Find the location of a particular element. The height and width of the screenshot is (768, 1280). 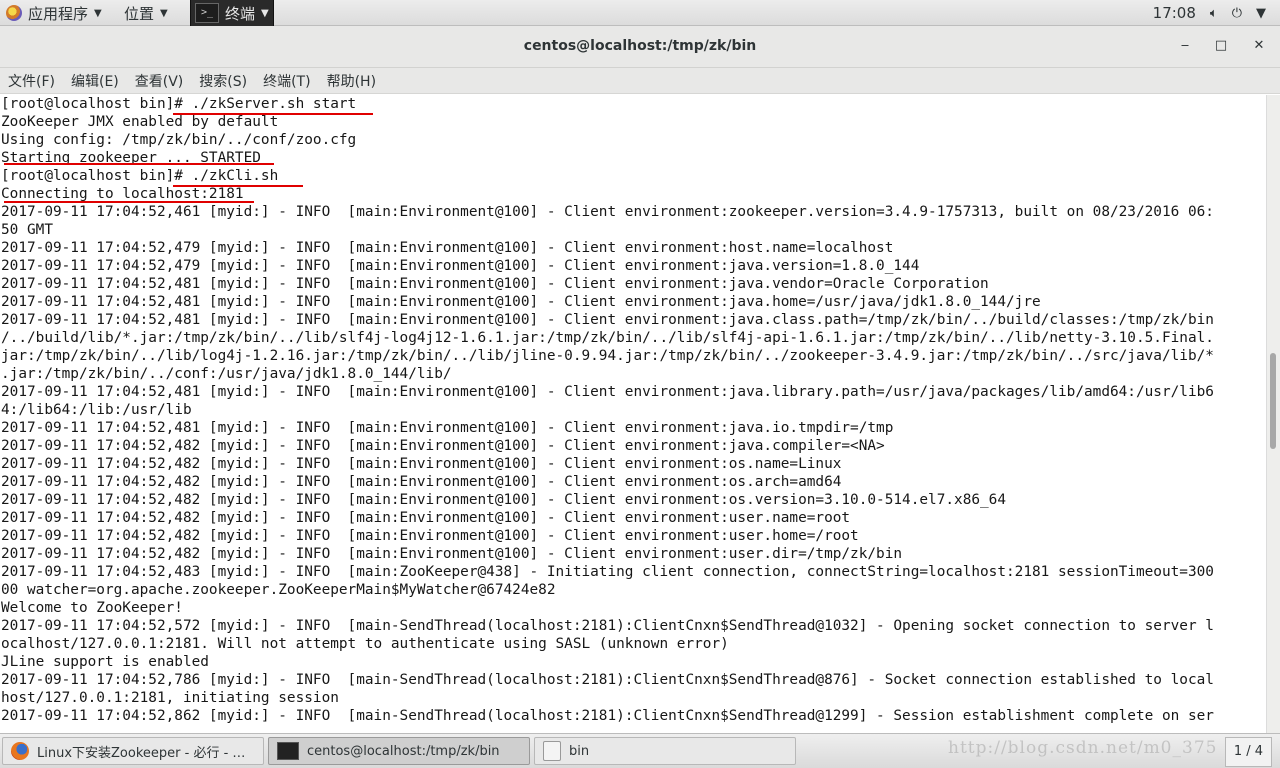

menu-search: 搜索(S) is located at coordinates (223, 81).